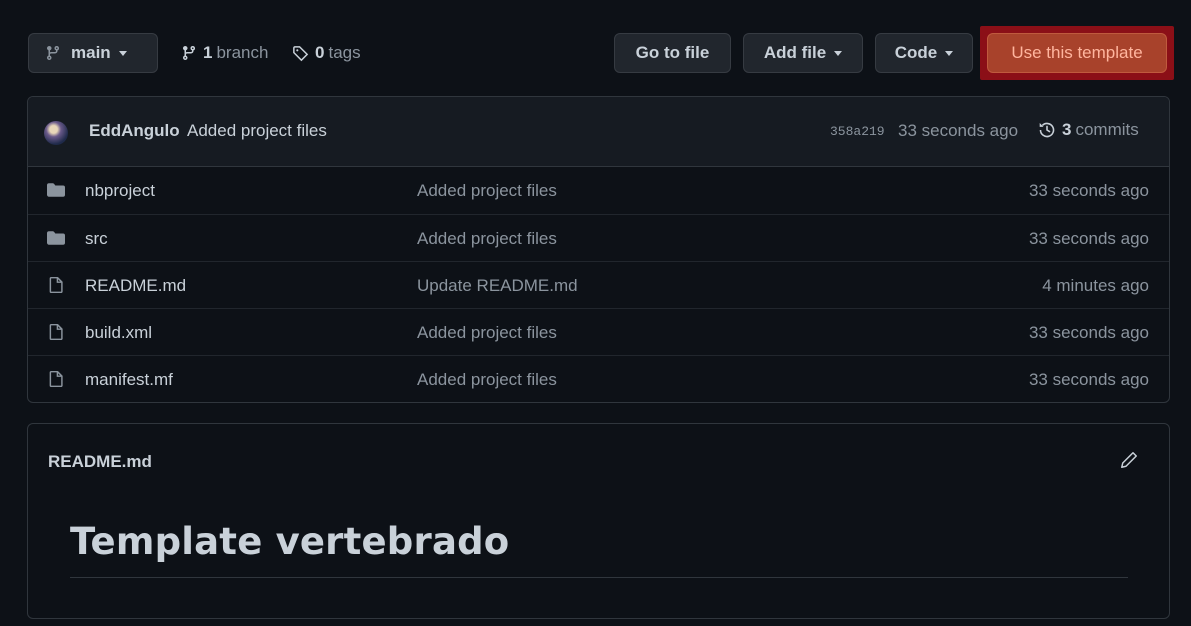 The image size is (1191, 626). What do you see at coordinates (672, 53) in the screenshot?
I see `go-to-file-button: Go to file` at bounding box center [672, 53].